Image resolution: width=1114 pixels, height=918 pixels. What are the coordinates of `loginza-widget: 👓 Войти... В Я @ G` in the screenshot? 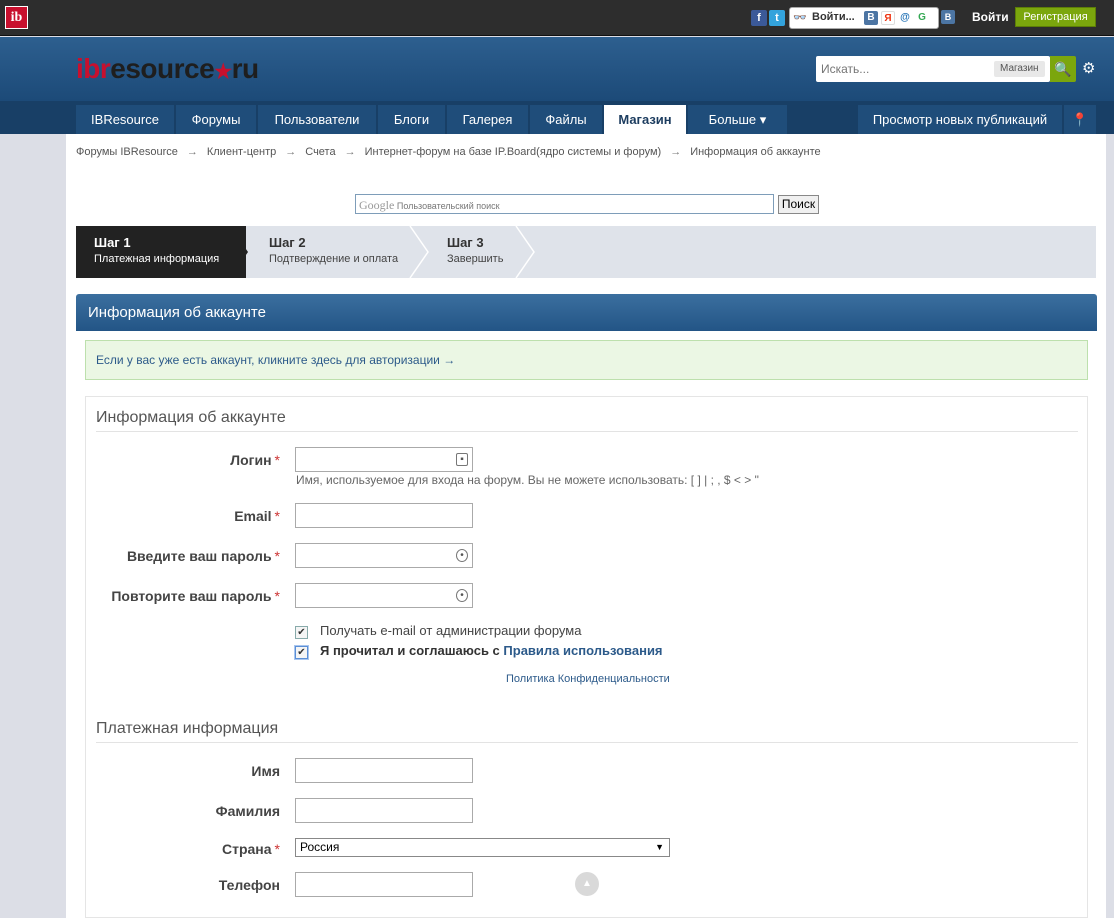 It's located at (864, 18).